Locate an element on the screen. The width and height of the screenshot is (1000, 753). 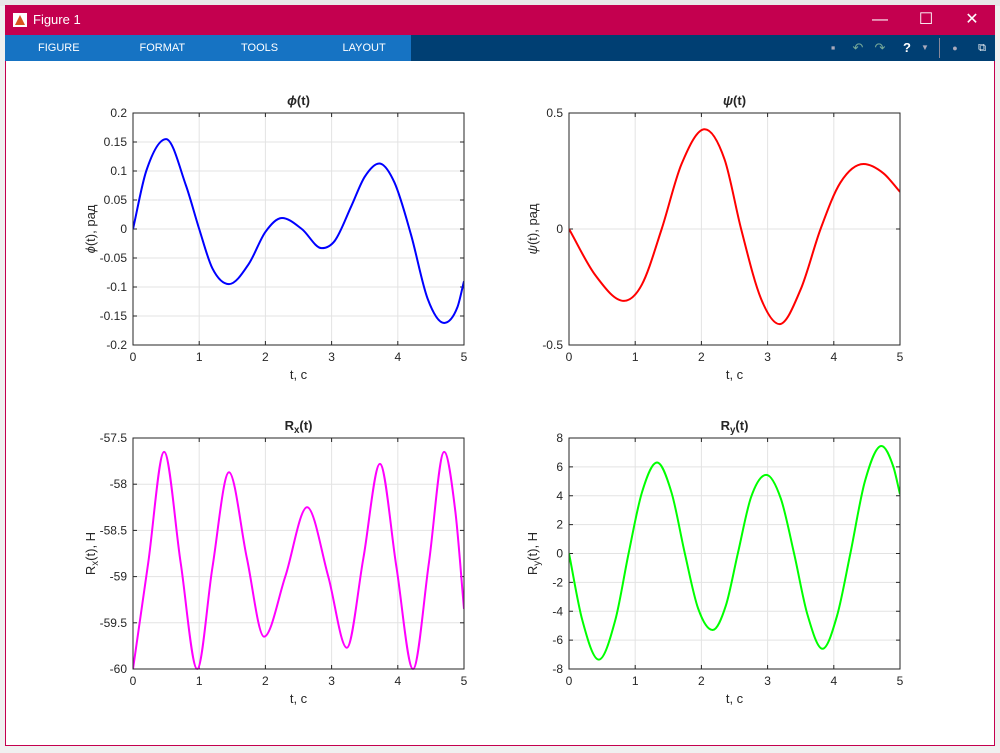
axes-box is located at coordinates (298, 553).